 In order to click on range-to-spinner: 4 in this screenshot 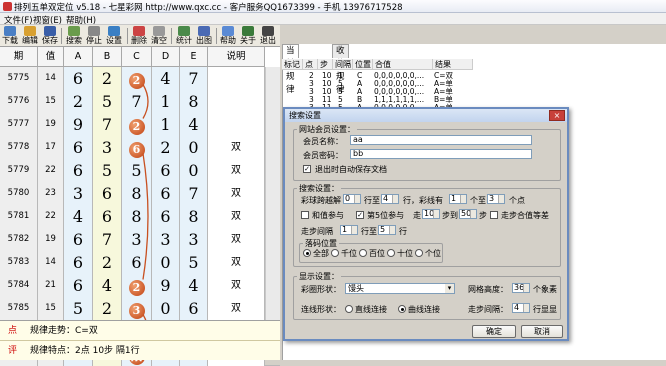, I will do `click(390, 199)`.